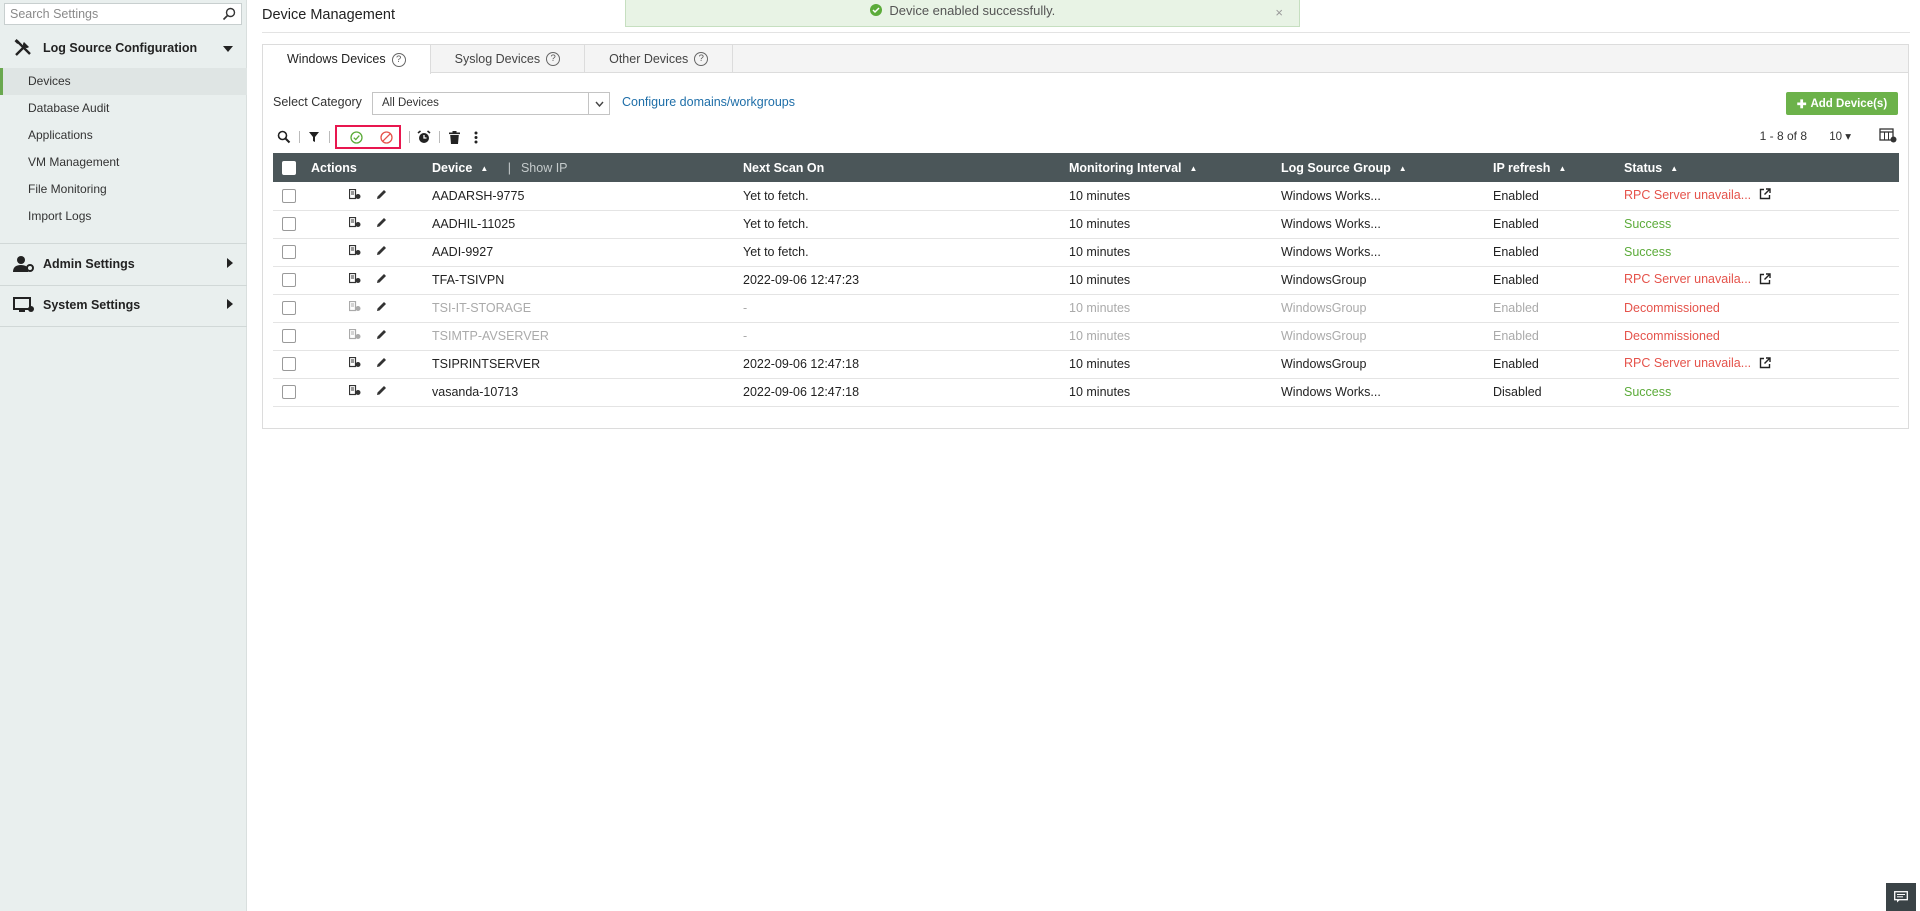  Describe the element at coordinates (110, 14) in the screenshot. I see `search-settings-input` at that location.